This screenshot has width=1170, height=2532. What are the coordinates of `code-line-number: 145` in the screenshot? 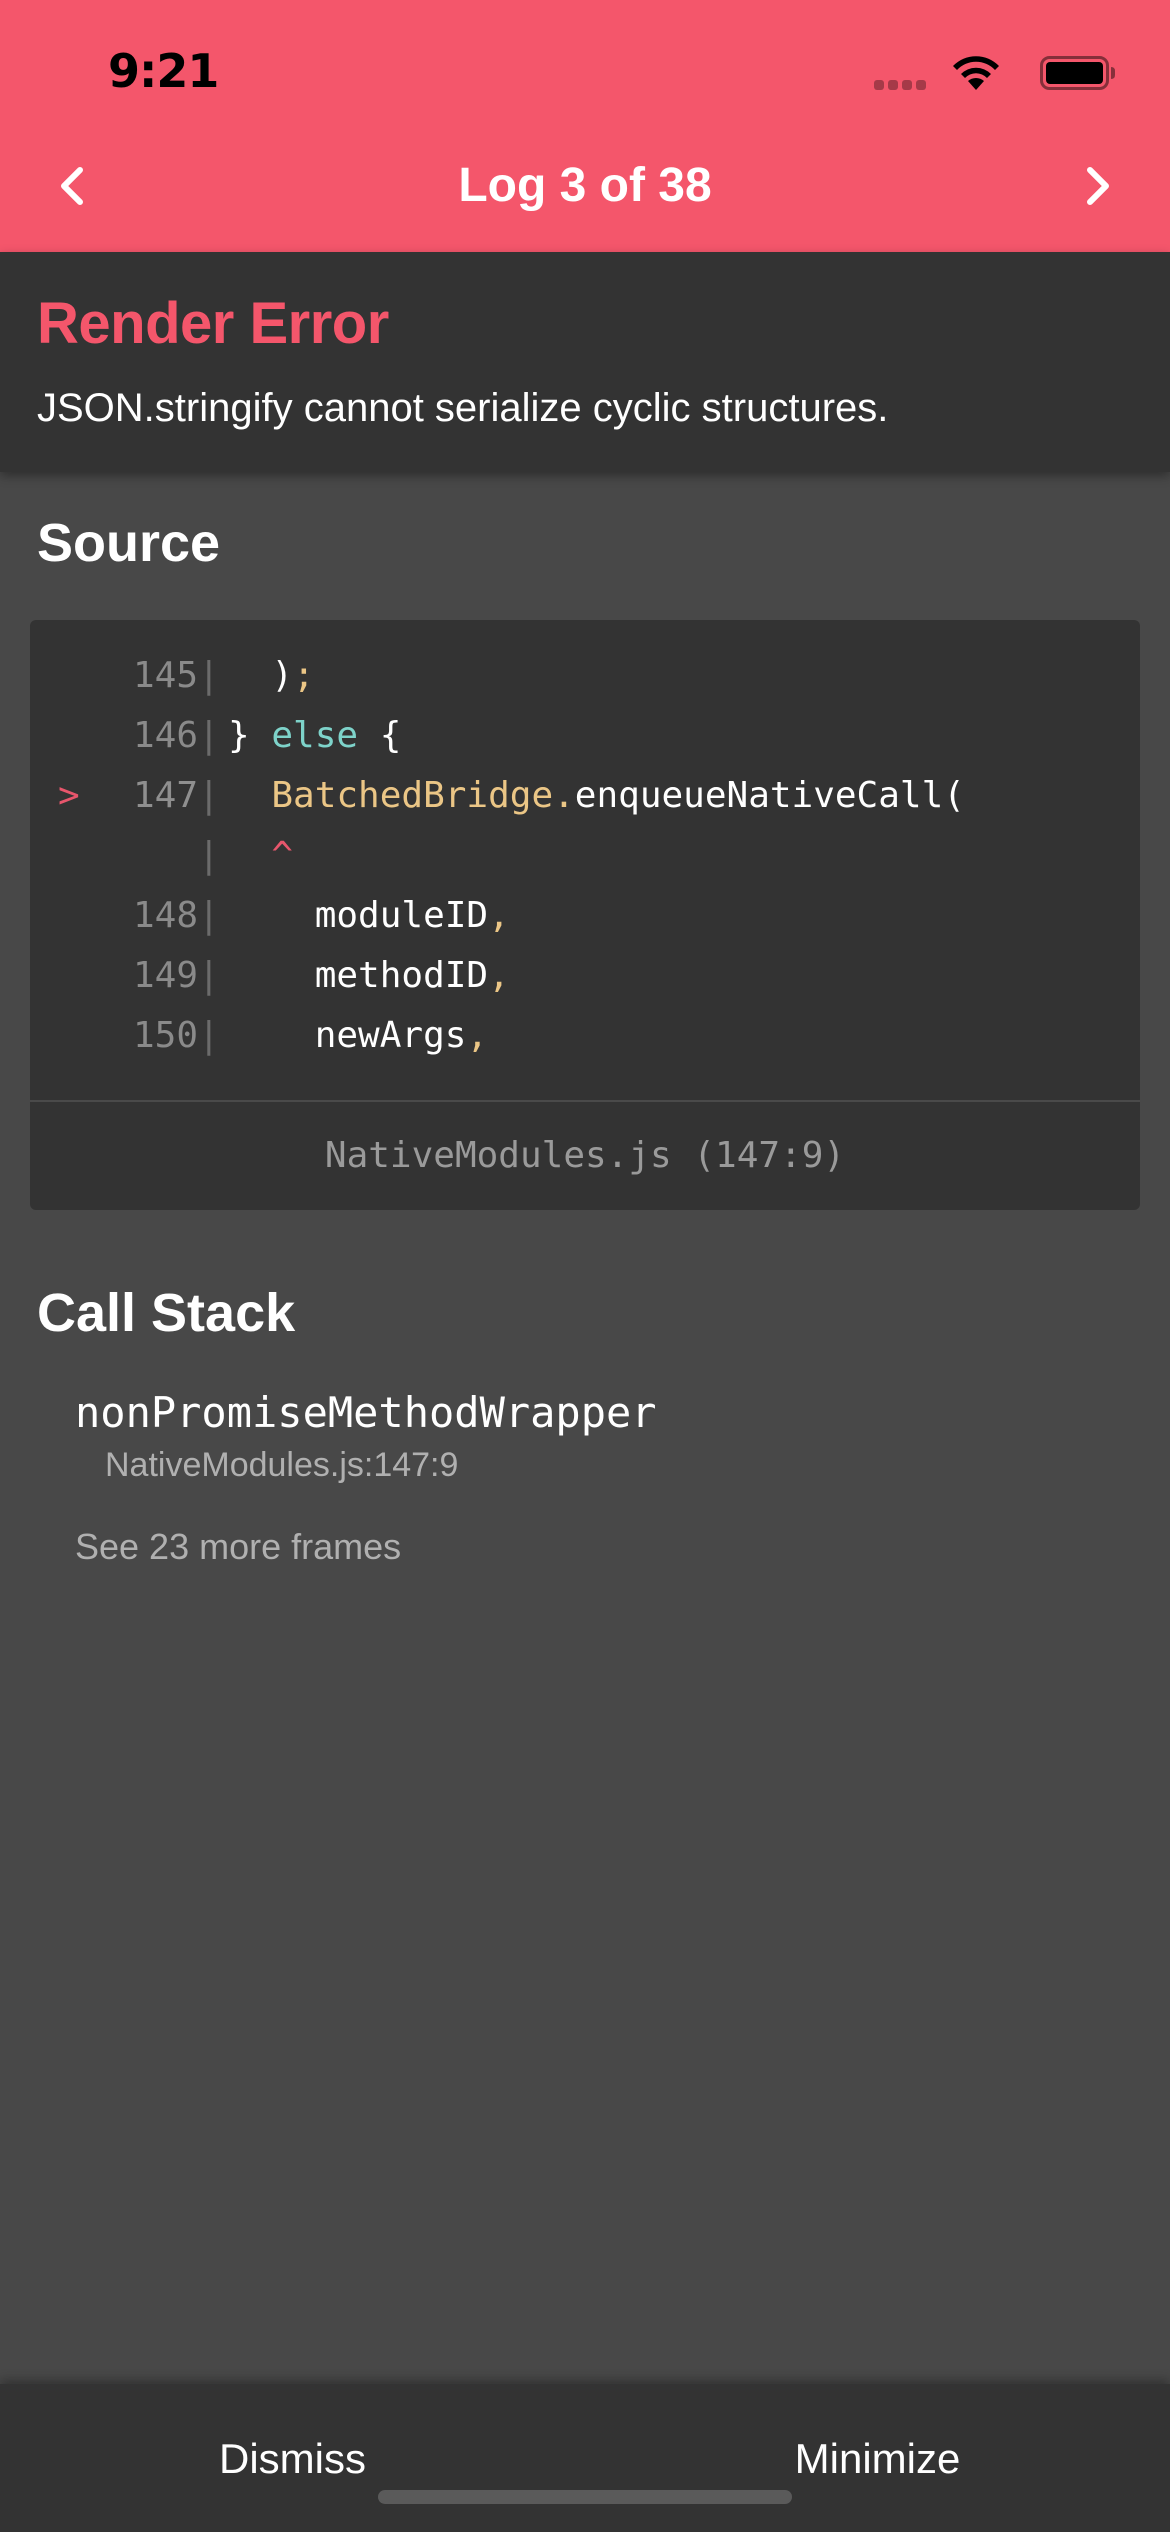 It's located at (165, 675).